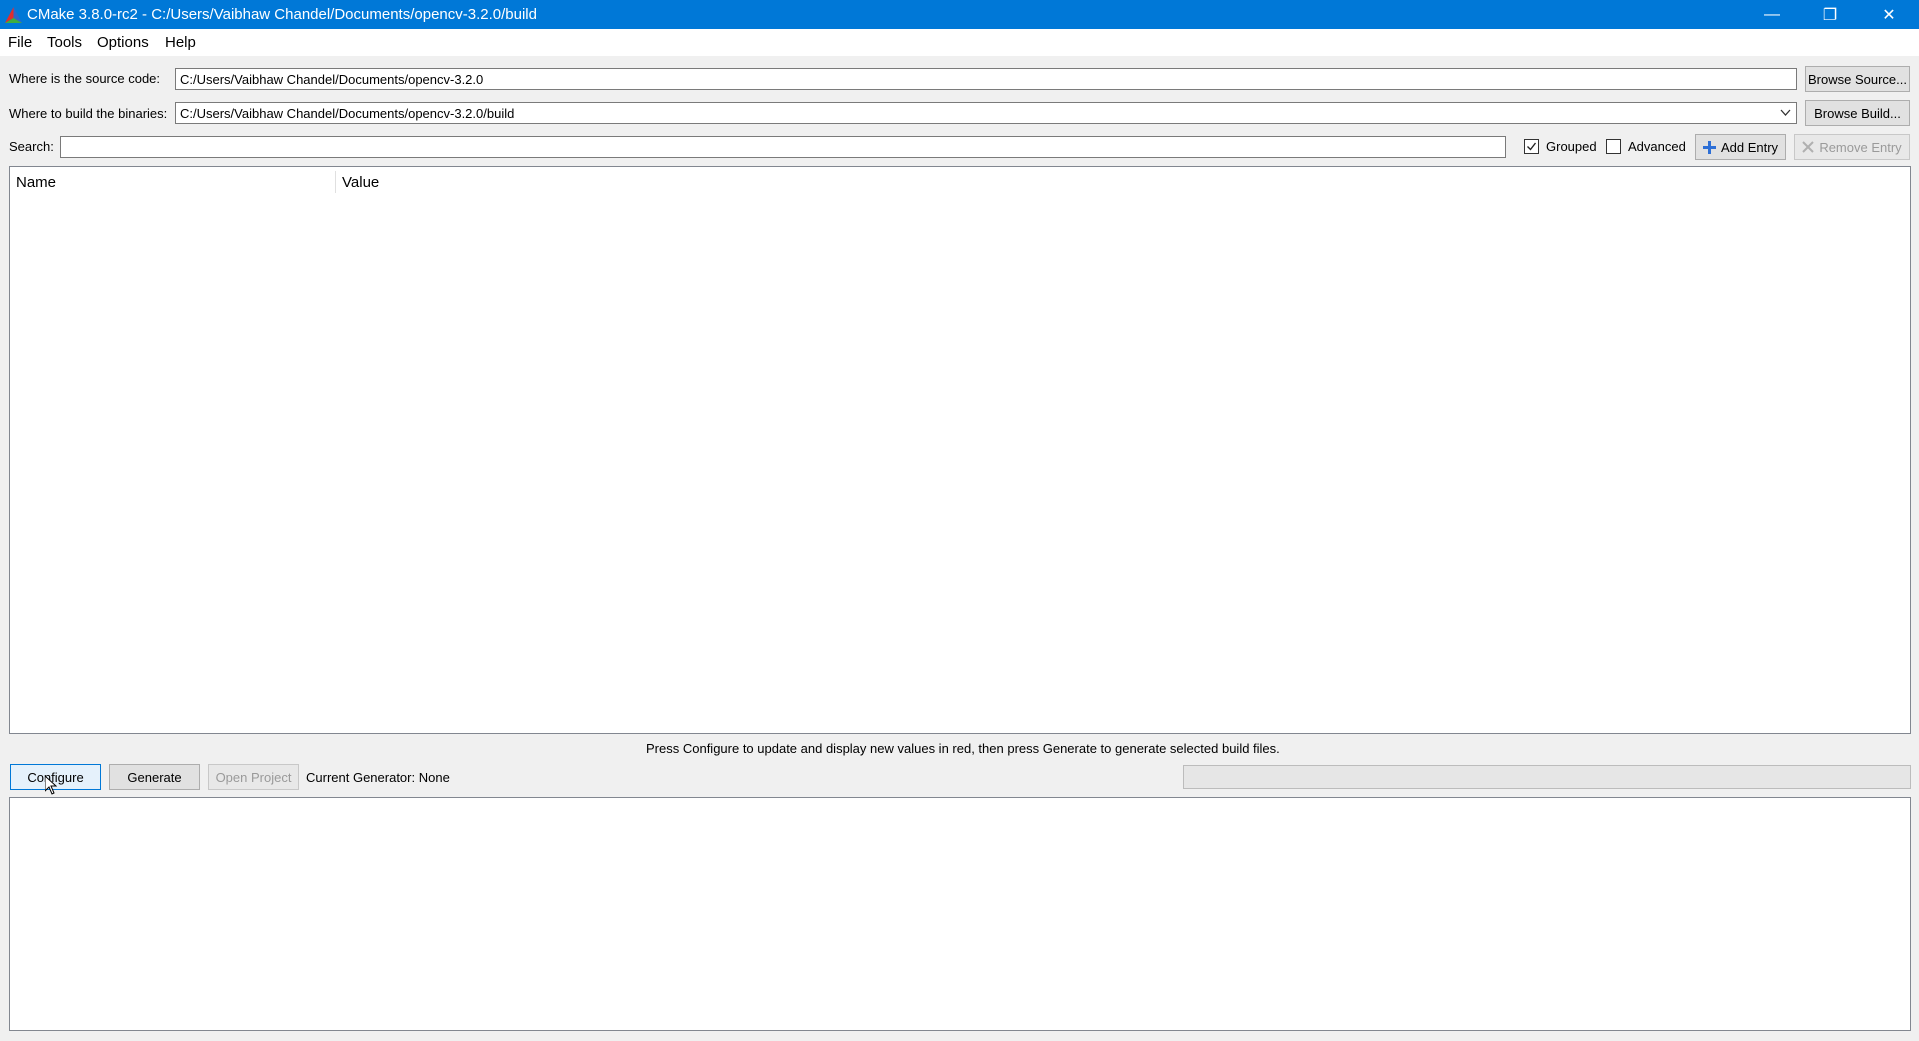 This screenshot has height=1041, width=1919. What do you see at coordinates (1613, 146) in the screenshot?
I see `advanced-checkbox` at bounding box center [1613, 146].